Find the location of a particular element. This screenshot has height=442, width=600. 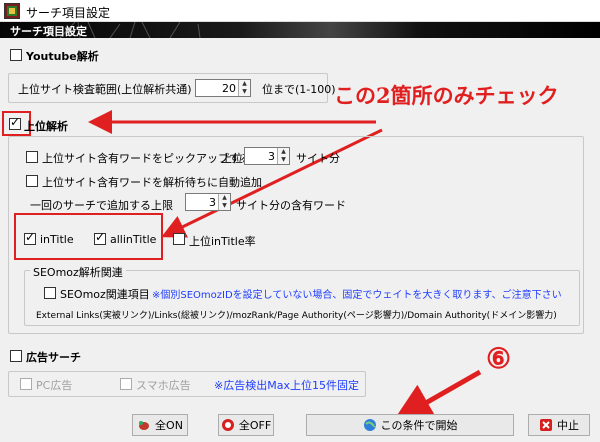

sp-ad-checkbox is located at coordinates (126, 384).